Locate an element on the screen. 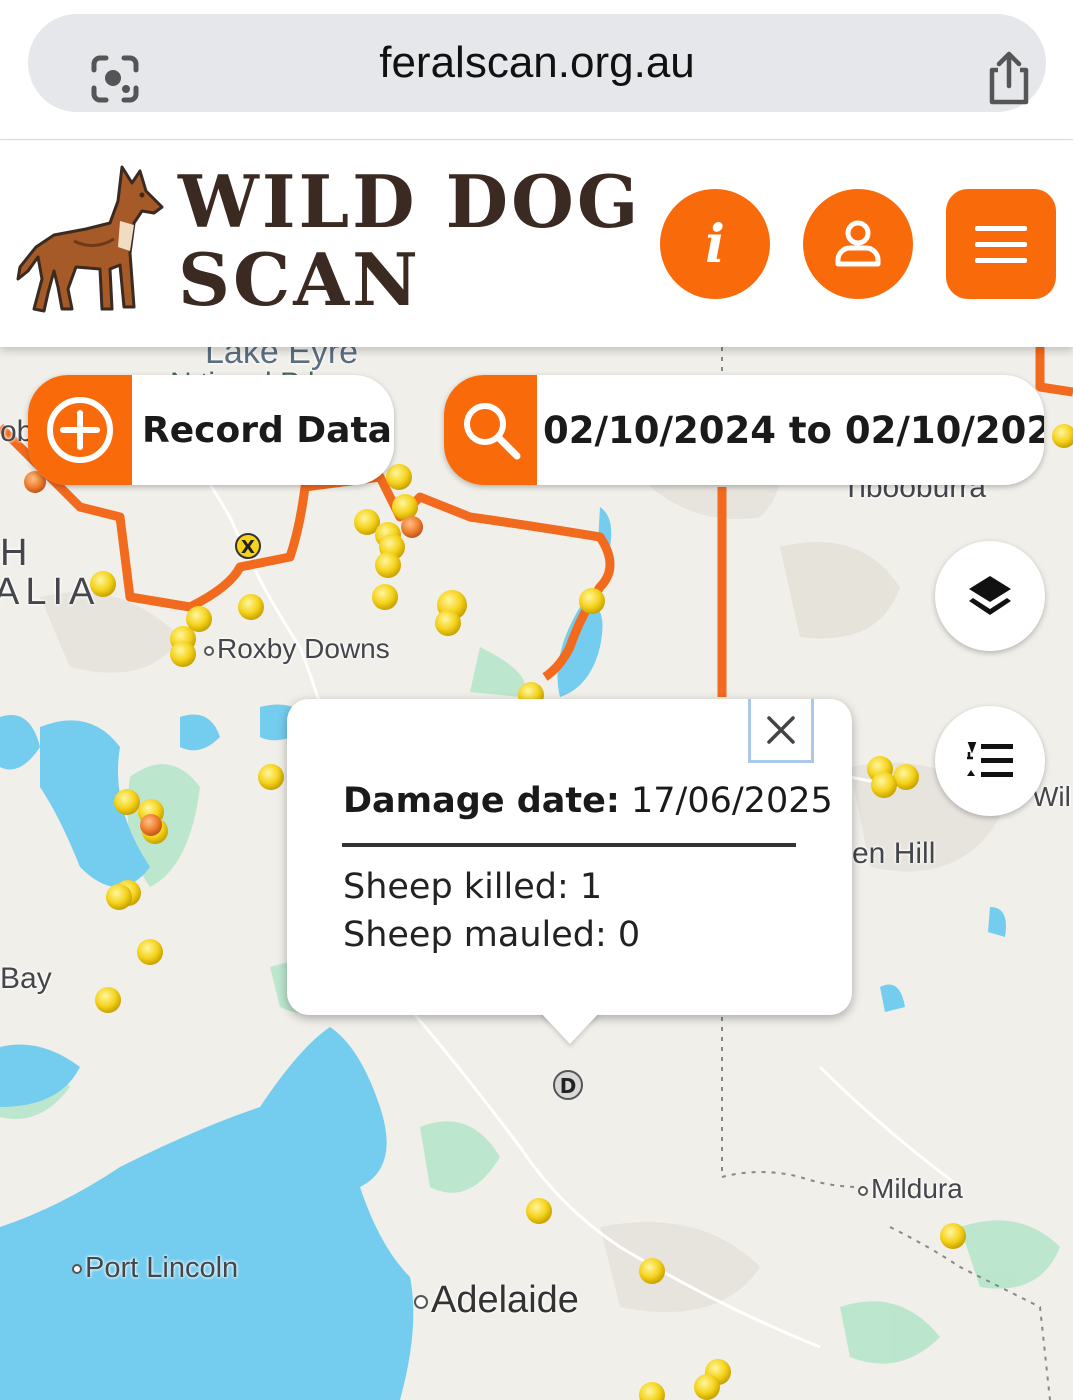 Image resolution: width=1073 pixels, height=1400 pixels. info-icon: i is located at coordinates (715, 244).